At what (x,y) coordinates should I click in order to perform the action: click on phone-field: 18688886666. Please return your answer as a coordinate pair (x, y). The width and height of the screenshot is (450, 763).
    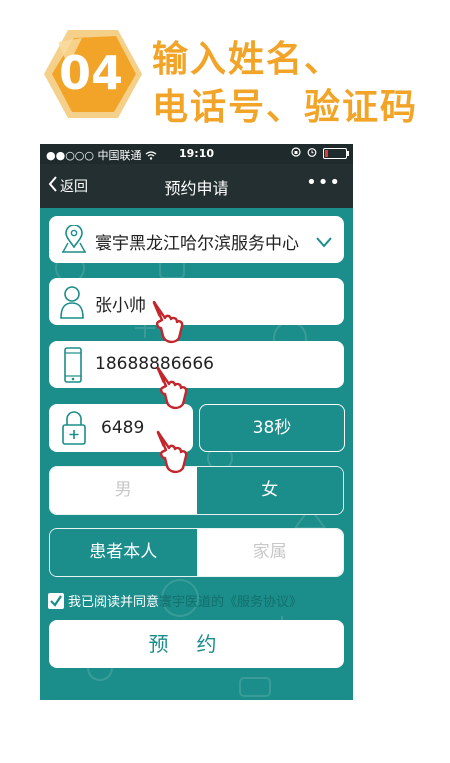
    Looking at the image, I should click on (196, 364).